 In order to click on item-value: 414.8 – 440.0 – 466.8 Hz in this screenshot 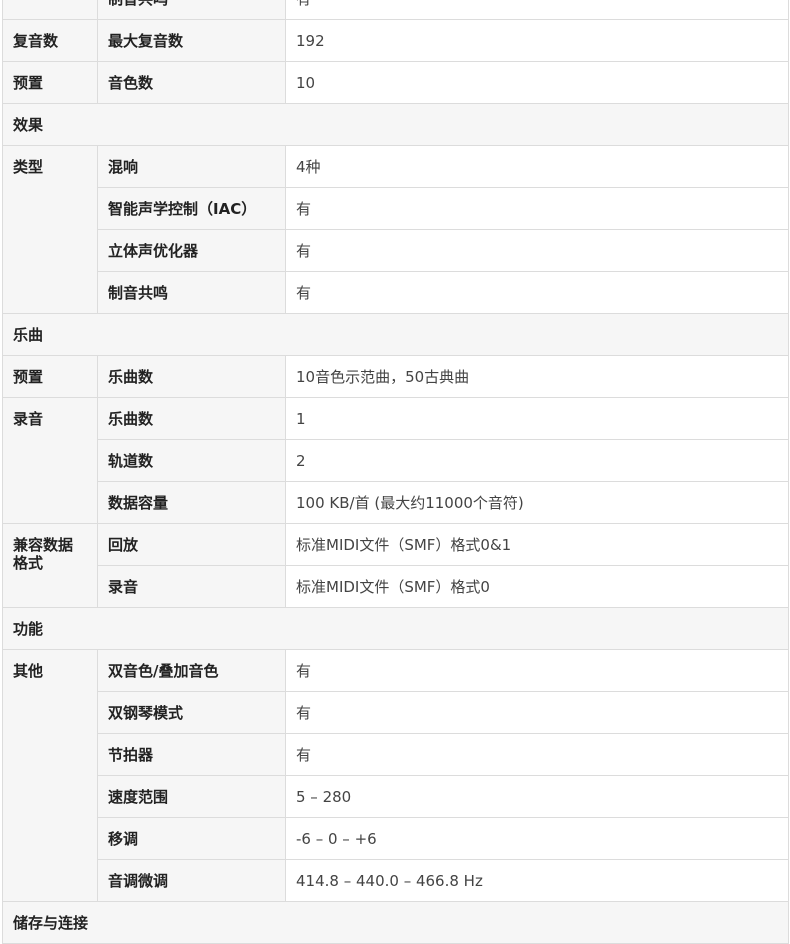, I will do `click(537, 880)`.